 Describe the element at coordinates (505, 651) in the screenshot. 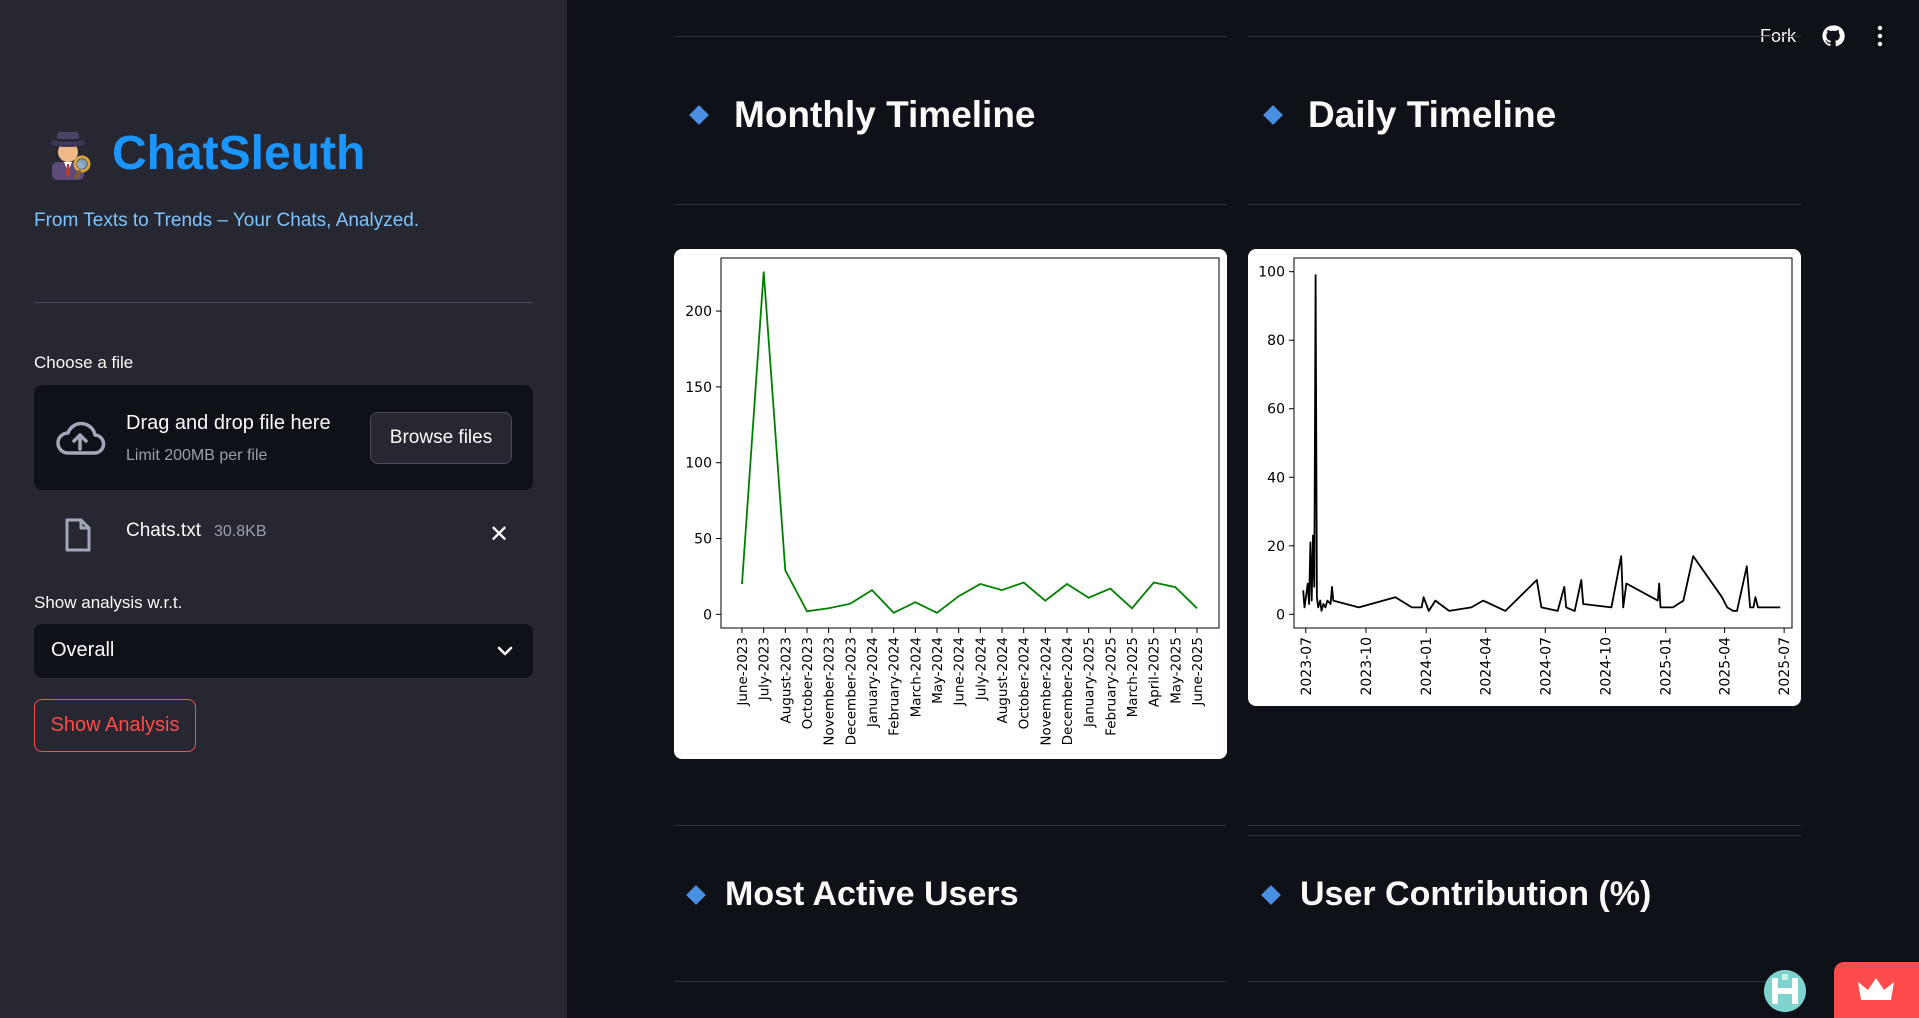

I see `chevron-down-icon` at that location.